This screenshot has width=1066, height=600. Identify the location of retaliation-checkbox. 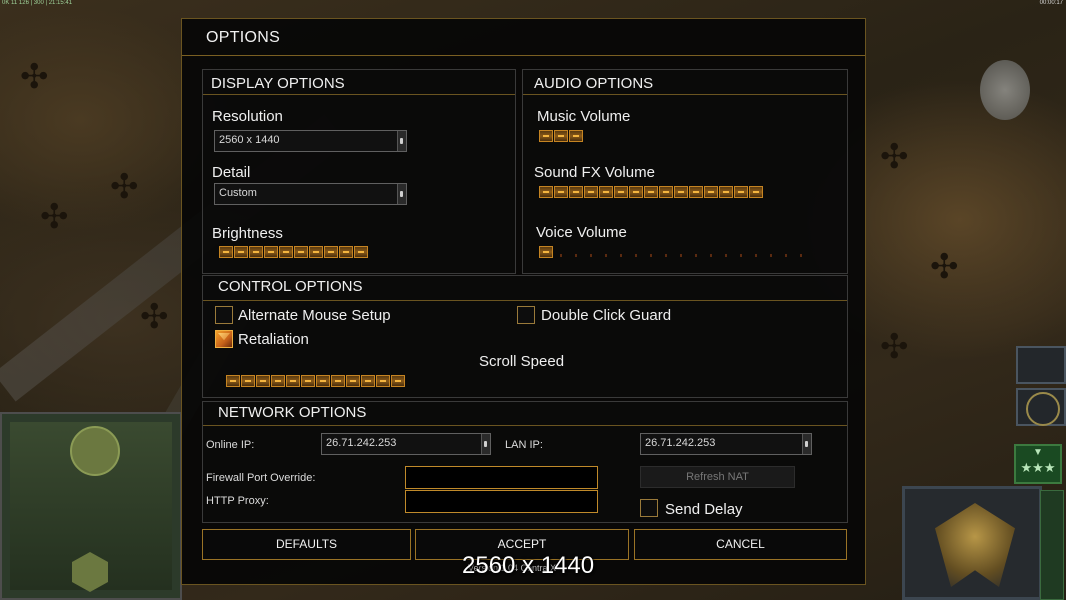
(224, 339).